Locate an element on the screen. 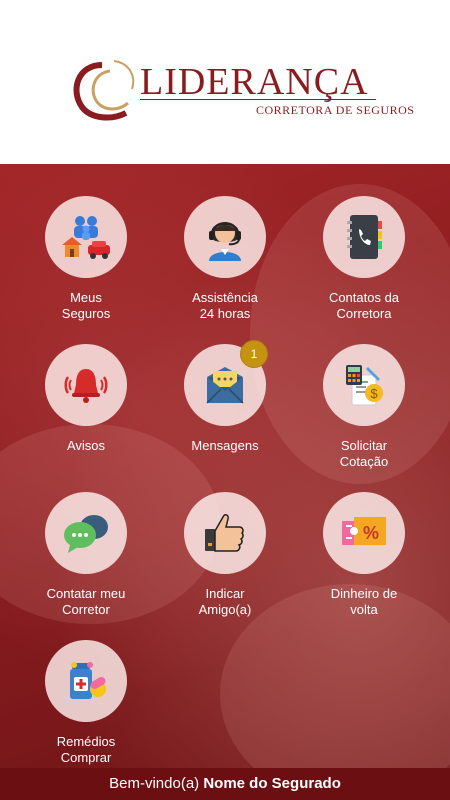 The height and width of the screenshot is (800, 450). tile-mensagens: 1 Mensagens is located at coordinates (225, 397).